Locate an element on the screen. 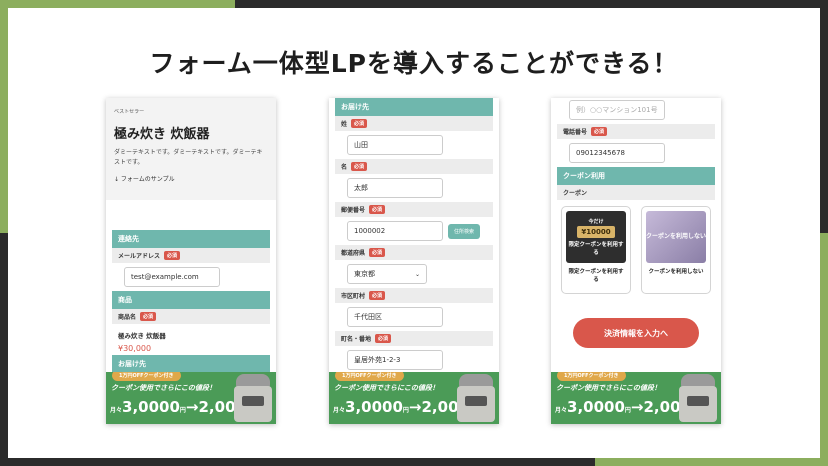  first-name-label-text: 名 is located at coordinates (344, 167).